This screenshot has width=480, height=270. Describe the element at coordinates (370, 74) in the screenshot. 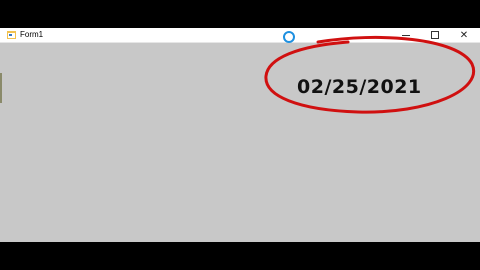

I see `red-highlight-ellipse` at that location.